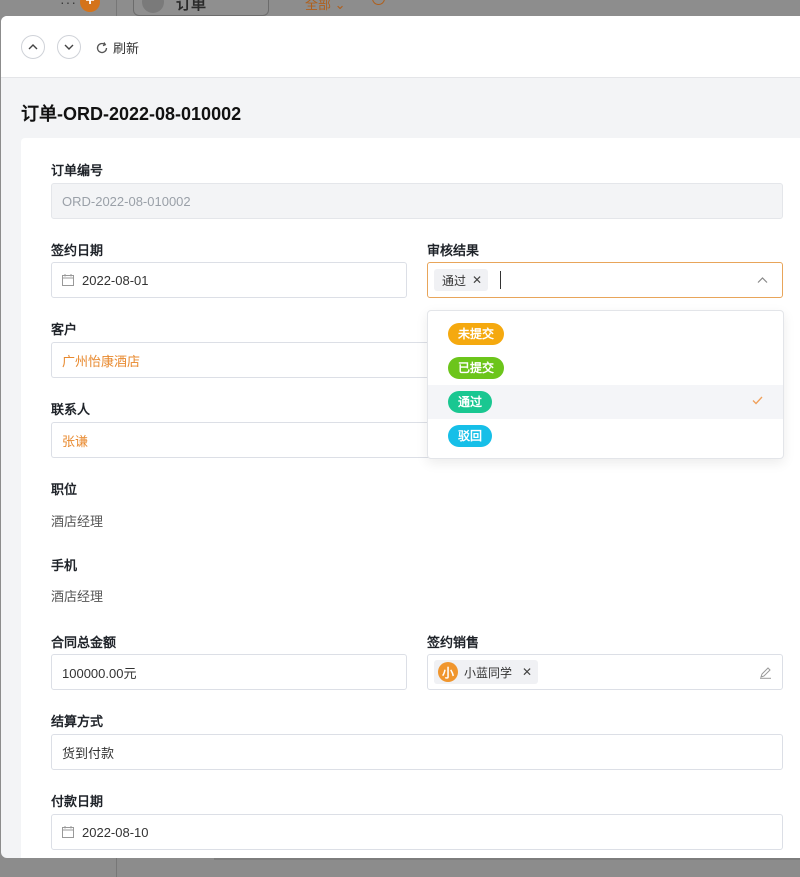 This screenshot has height=877, width=800. What do you see at coordinates (77, 801) in the screenshot?
I see `pay-date-label: 付款日期` at bounding box center [77, 801].